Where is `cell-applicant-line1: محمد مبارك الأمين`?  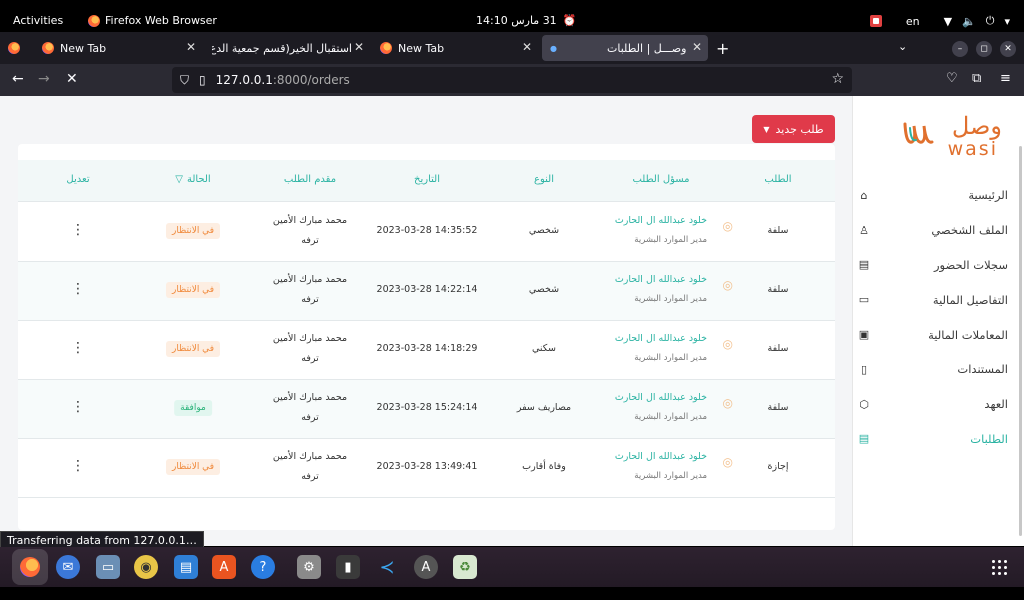 cell-applicant-line1: محمد مبارك الأمين is located at coordinates (310, 397).